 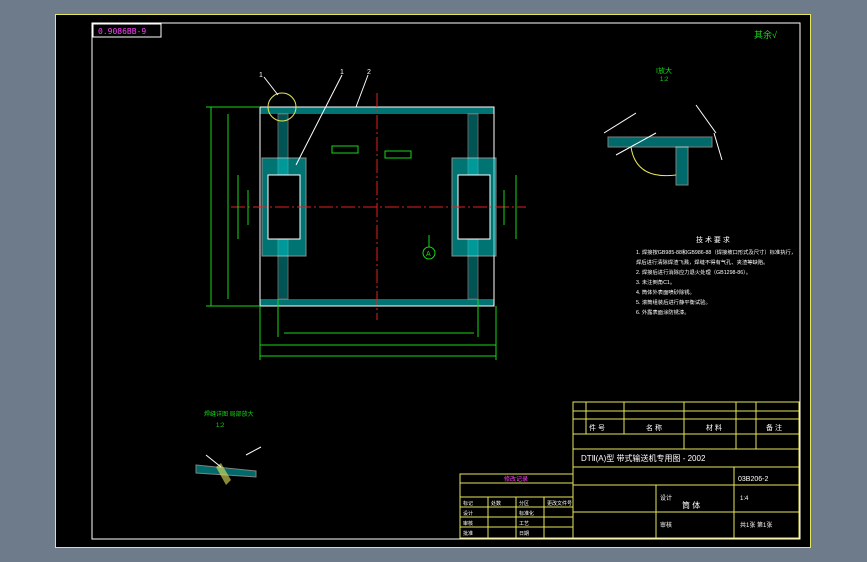 What do you see at coordinates (526, 513) in the screenshot?
I see `rev-cell: 标准化` at bounding box center [526, 513].